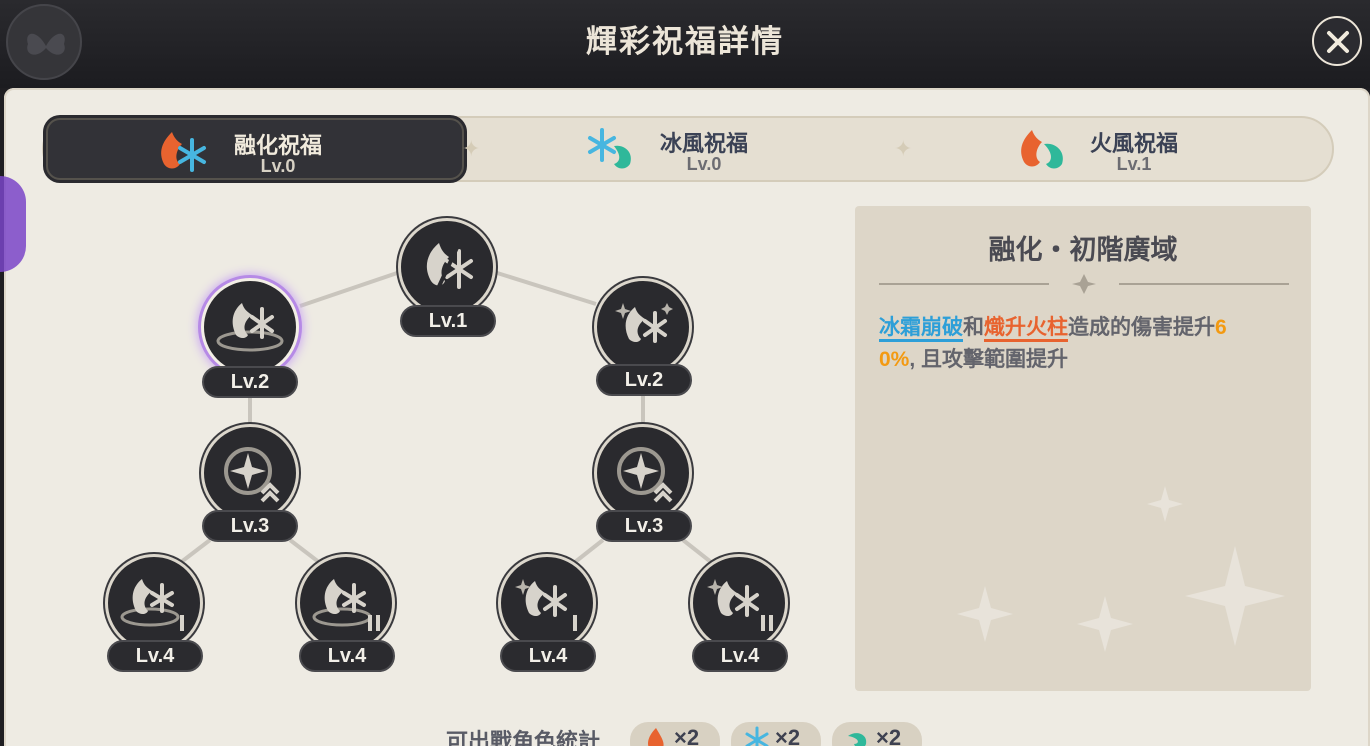 Image resolution: width=1370 pixels, height=746 pixels. Describe the element at coordinates (757, 736) in the screenshot. I see `ice-icon` at that location.